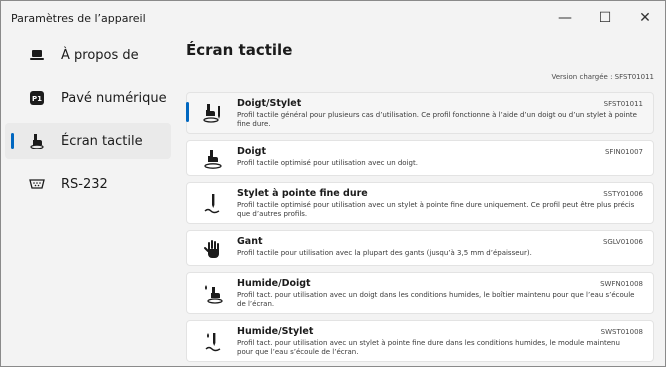  I want to click on page-title: Écran tactile, so click(239, 50).